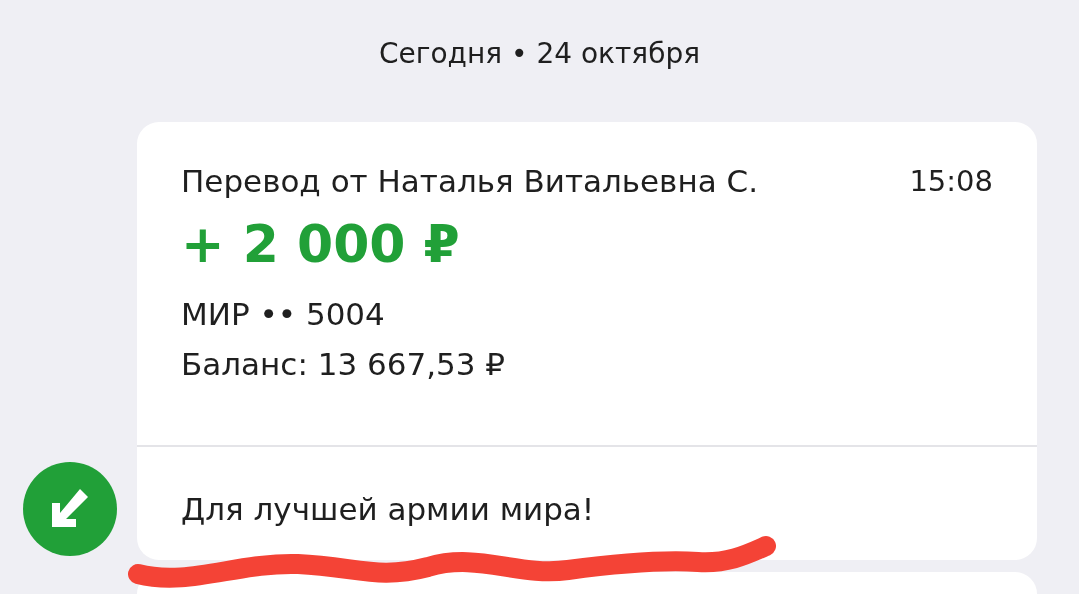  I want to click on date-header: Сегодня • 24 октября, so click(539, 54).